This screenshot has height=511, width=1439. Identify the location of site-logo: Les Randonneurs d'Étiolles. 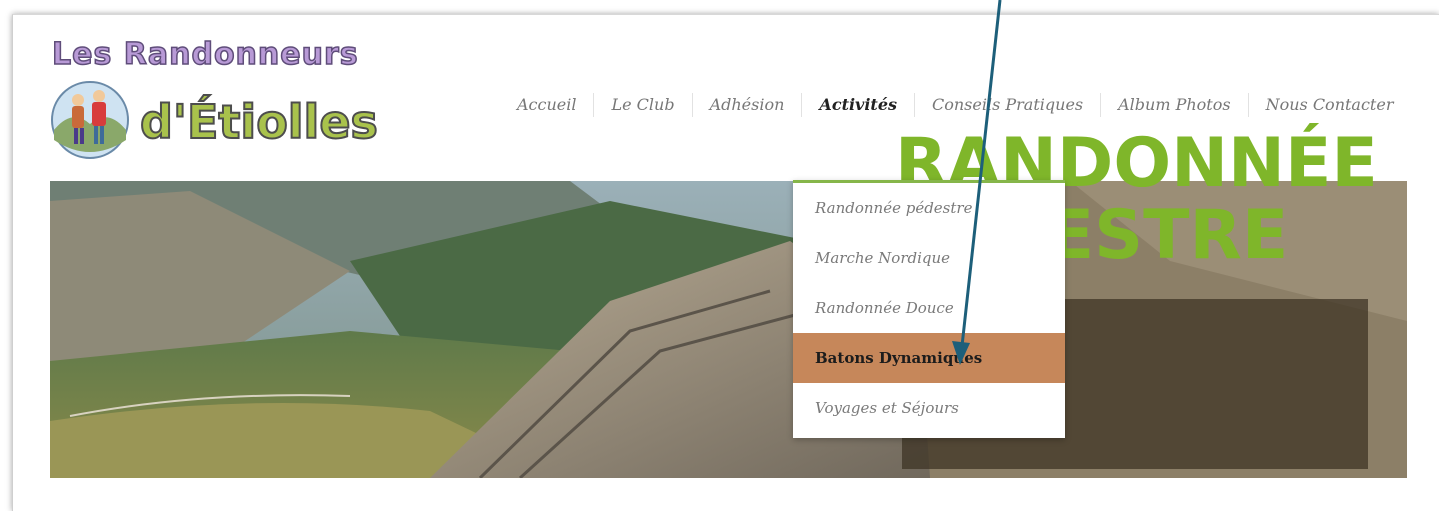
(213, 100).